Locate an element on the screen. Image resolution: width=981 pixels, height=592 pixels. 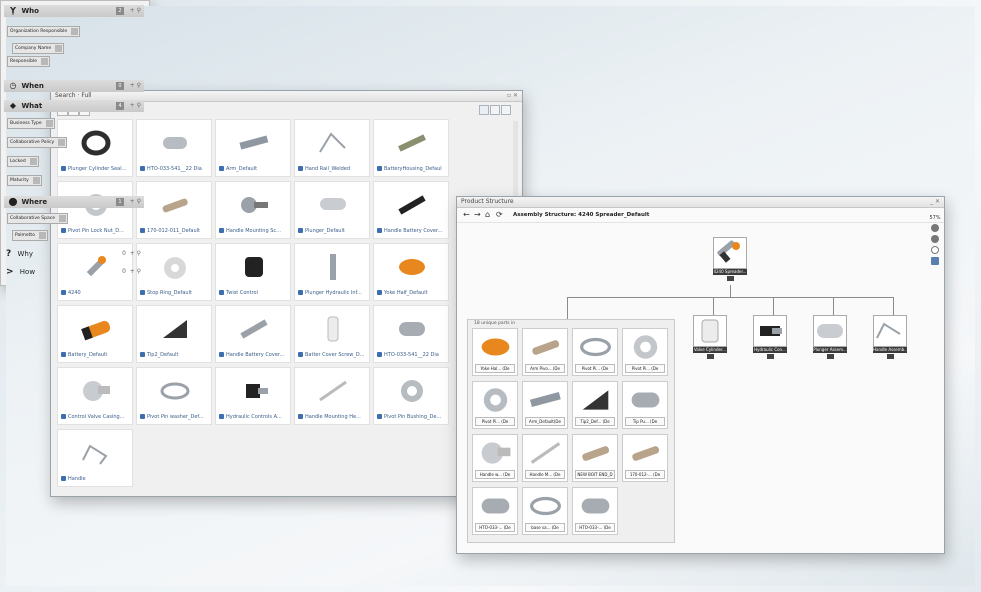
search-icon is located at coordinates (935, 250).